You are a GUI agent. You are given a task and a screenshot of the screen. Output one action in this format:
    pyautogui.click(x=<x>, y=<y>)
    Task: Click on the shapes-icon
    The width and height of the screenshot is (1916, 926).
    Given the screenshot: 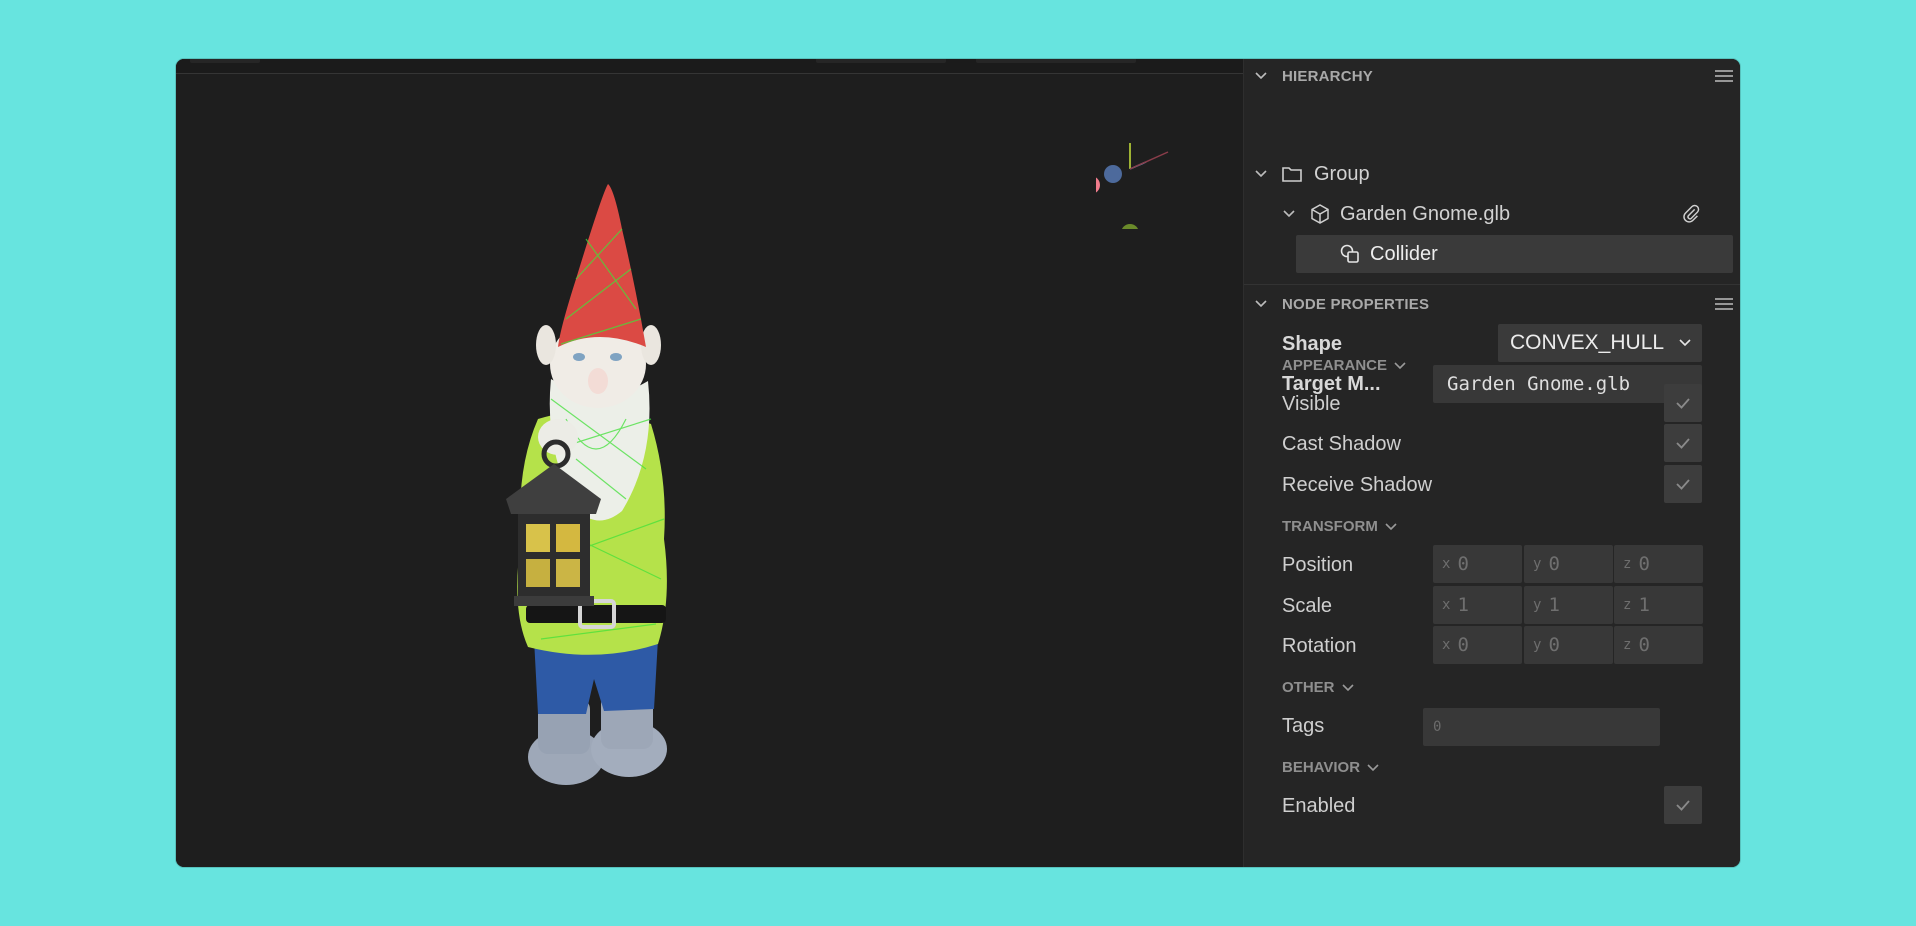 What is the action you would take?
    pyautogui.click(x=1349, y=253)
    